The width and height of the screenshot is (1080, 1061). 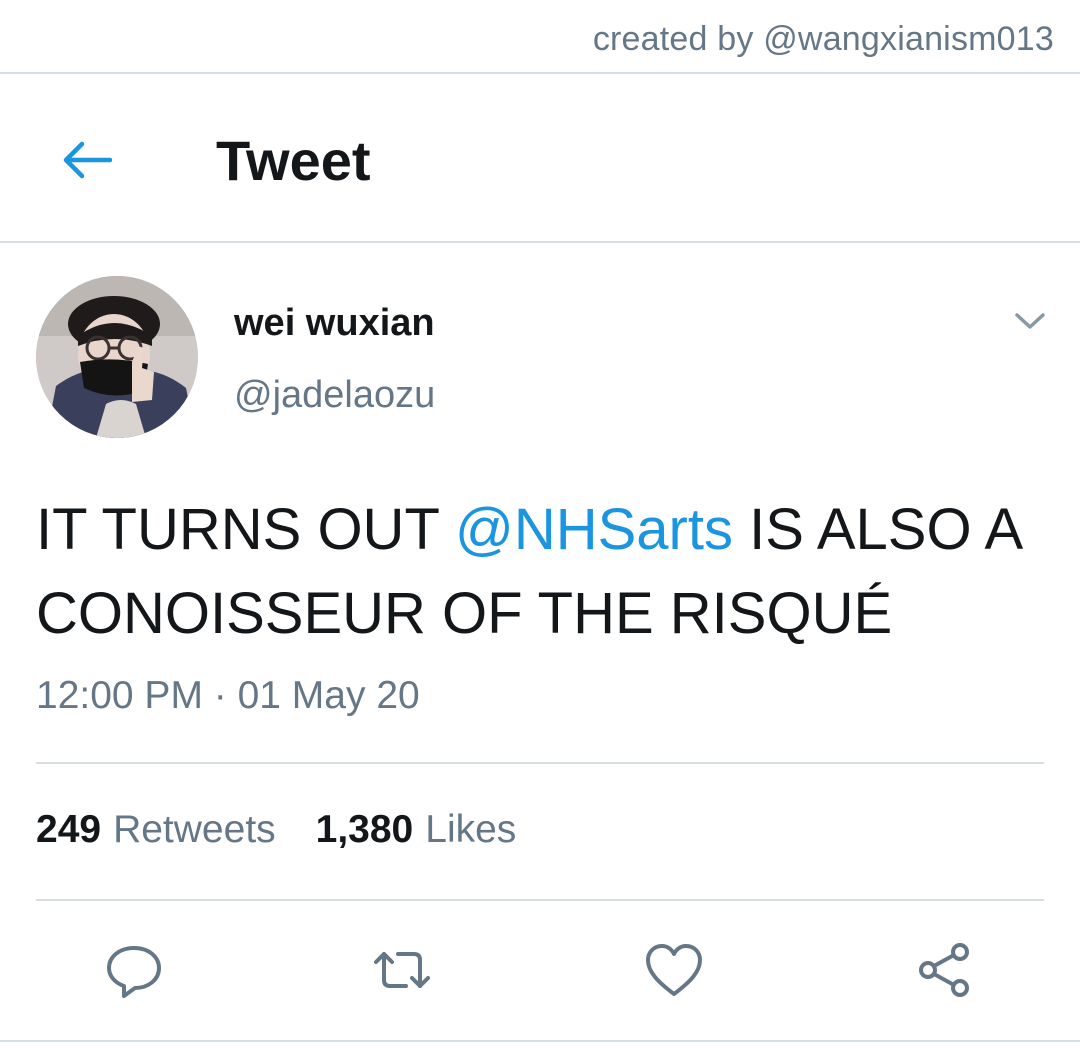 I want to click on engagement-stats: 249 Retweets 1,380 Likes, so click(x=276, y=830).